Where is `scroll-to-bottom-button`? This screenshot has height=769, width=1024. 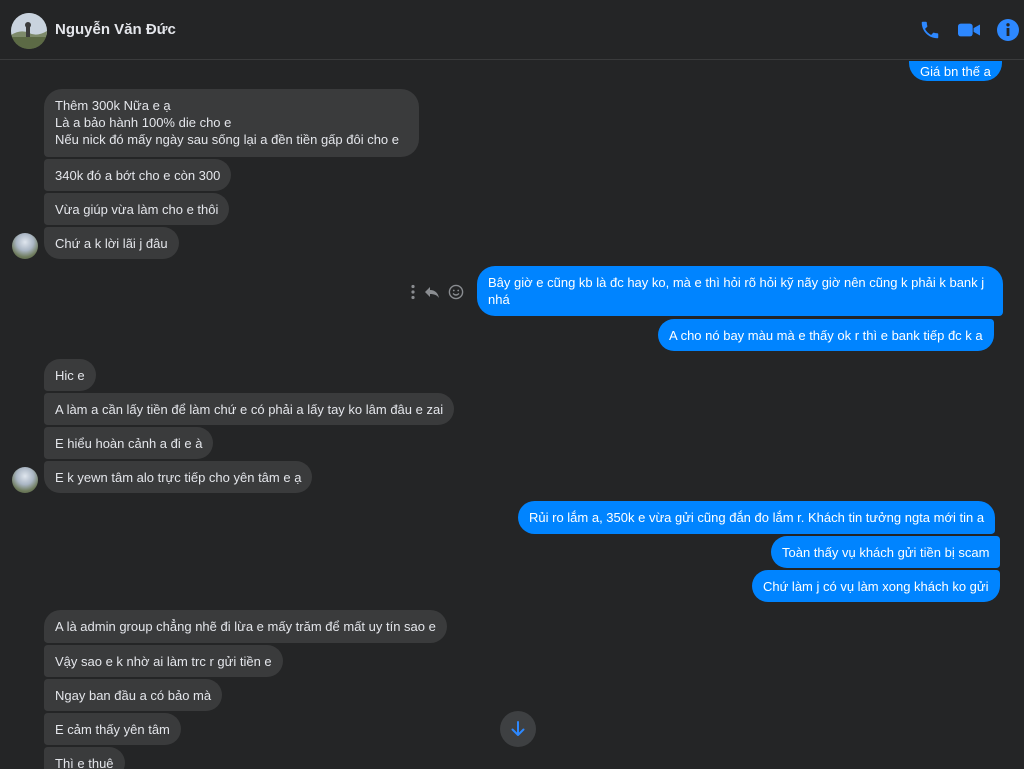 scroll-to-bottom-button is located at coordinates (518, 729).